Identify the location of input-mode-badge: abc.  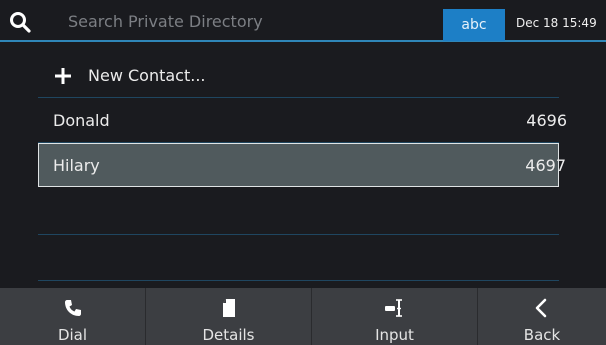
(474, 25).